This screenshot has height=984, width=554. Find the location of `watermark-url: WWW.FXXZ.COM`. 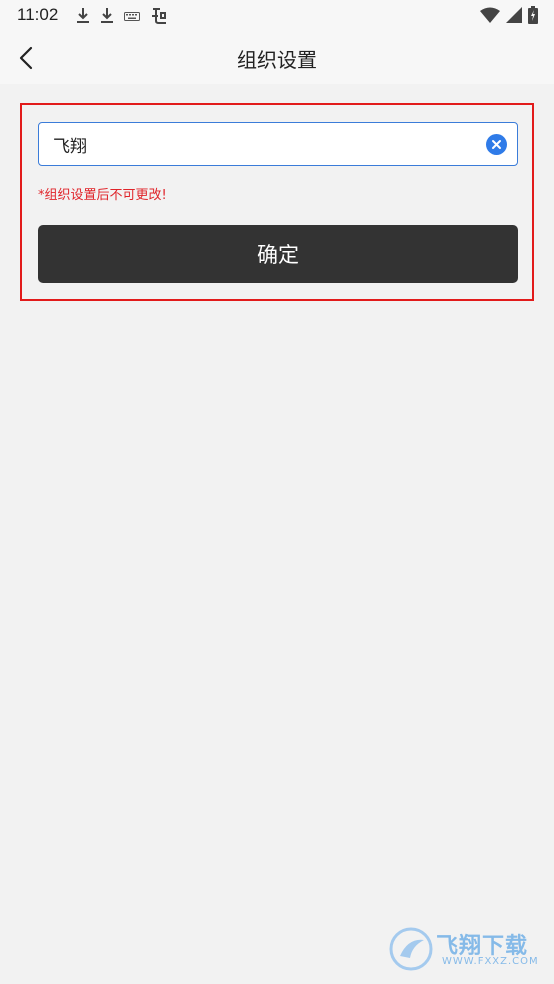

watermark-url: WWW.FXXZ.COM is located at coordinates (490, 961).